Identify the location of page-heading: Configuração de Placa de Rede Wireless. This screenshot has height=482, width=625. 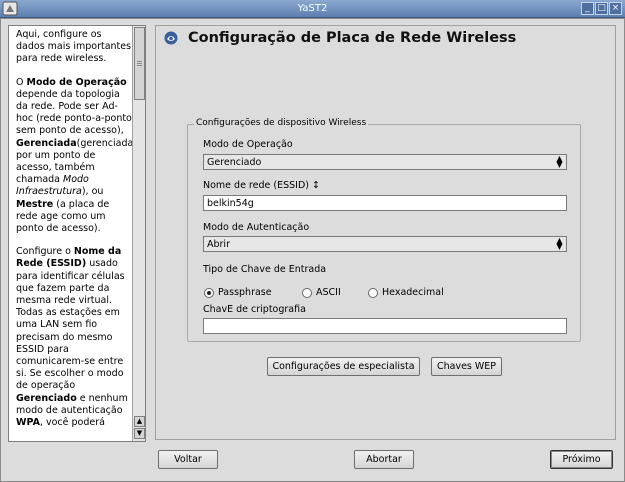
(340, 38).